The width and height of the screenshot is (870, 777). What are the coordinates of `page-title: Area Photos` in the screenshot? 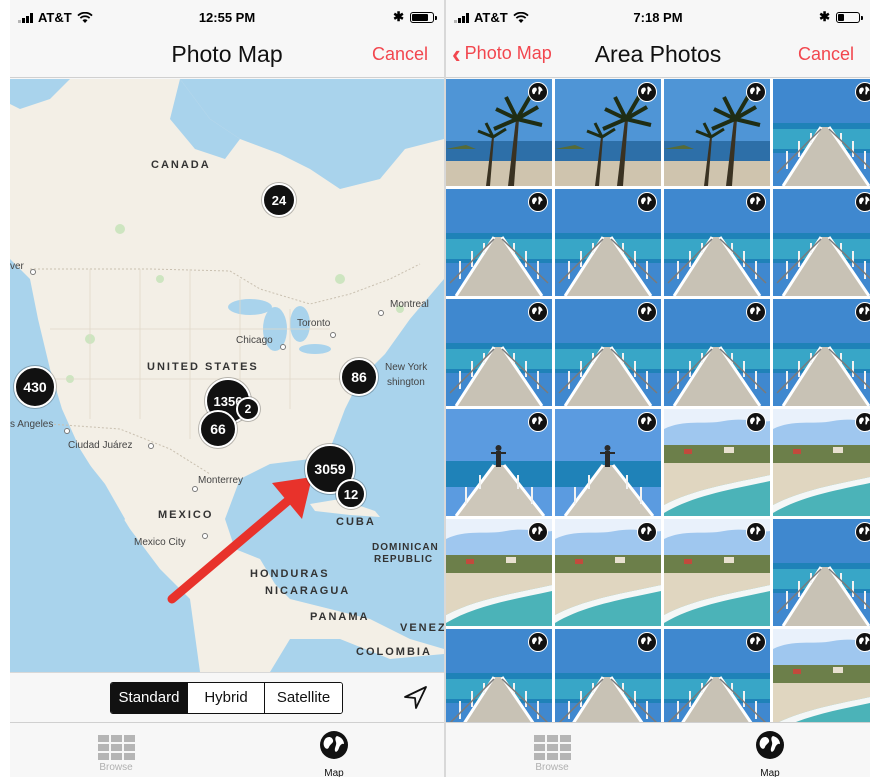 It's located at (658, 54).